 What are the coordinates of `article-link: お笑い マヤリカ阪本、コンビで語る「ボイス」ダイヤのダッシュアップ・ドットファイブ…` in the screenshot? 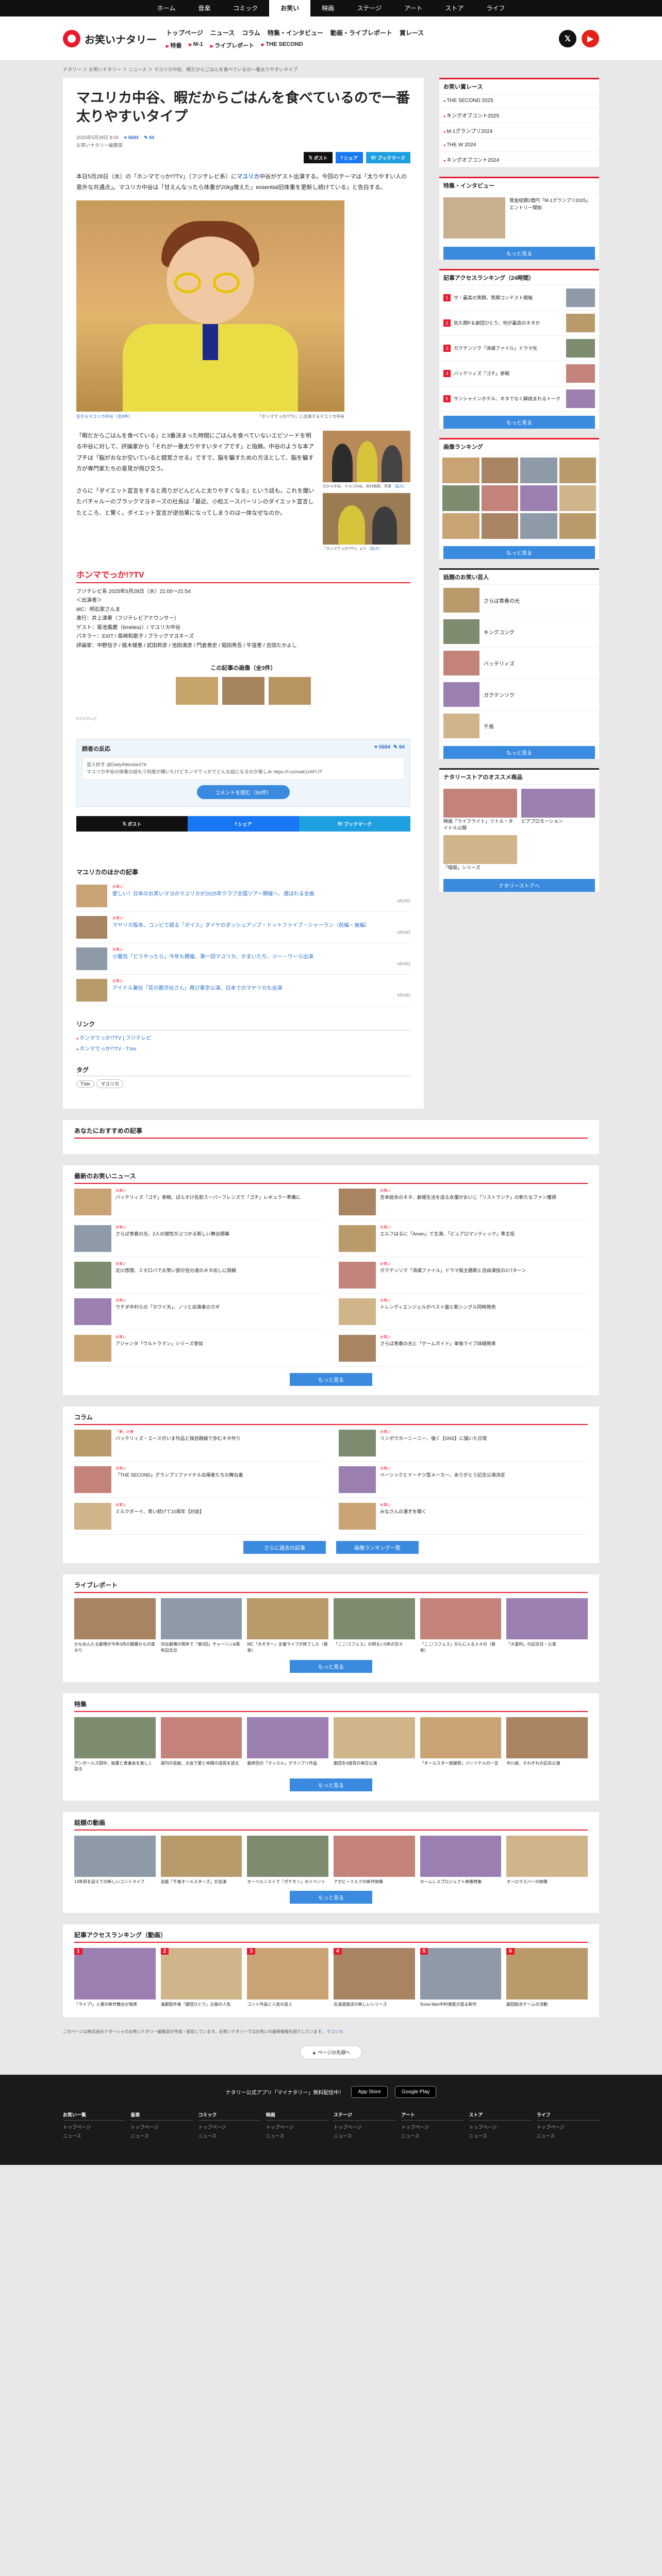 It's located at (261, 926).